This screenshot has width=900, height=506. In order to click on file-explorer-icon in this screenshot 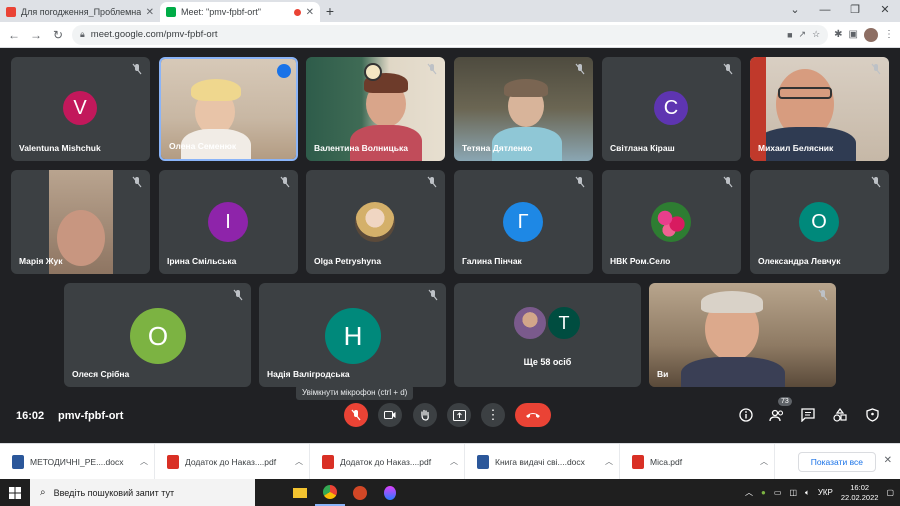, I will do `click(300, 492)`.